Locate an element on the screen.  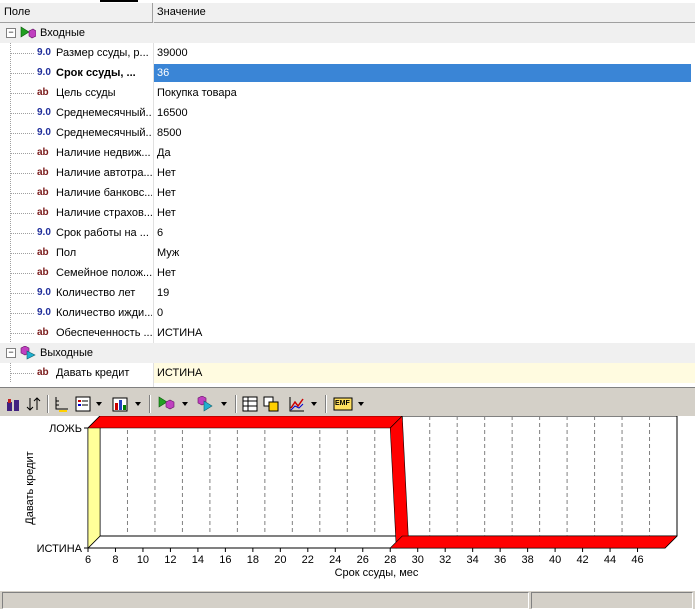
export-emf-button: EMF is located at coordinates (343, 404).